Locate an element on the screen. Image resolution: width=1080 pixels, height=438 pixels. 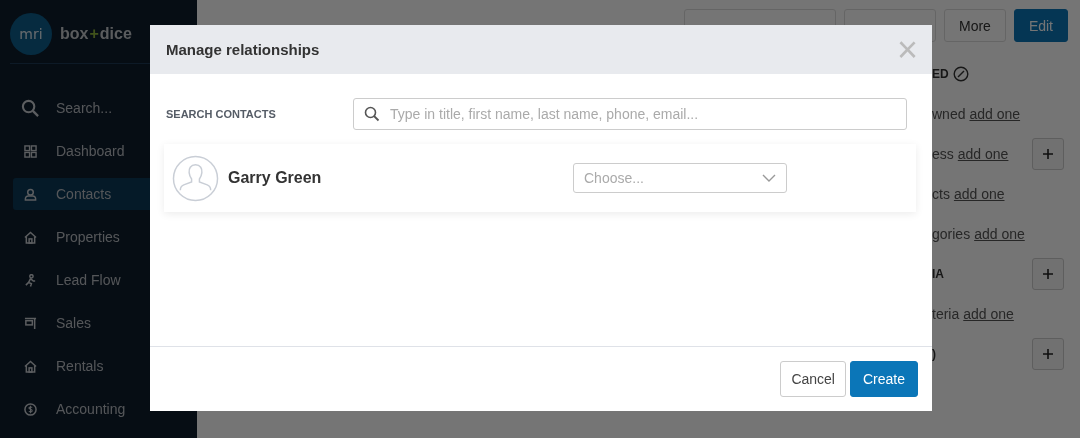
section-heading: IA is located at coordinates (938, 274).